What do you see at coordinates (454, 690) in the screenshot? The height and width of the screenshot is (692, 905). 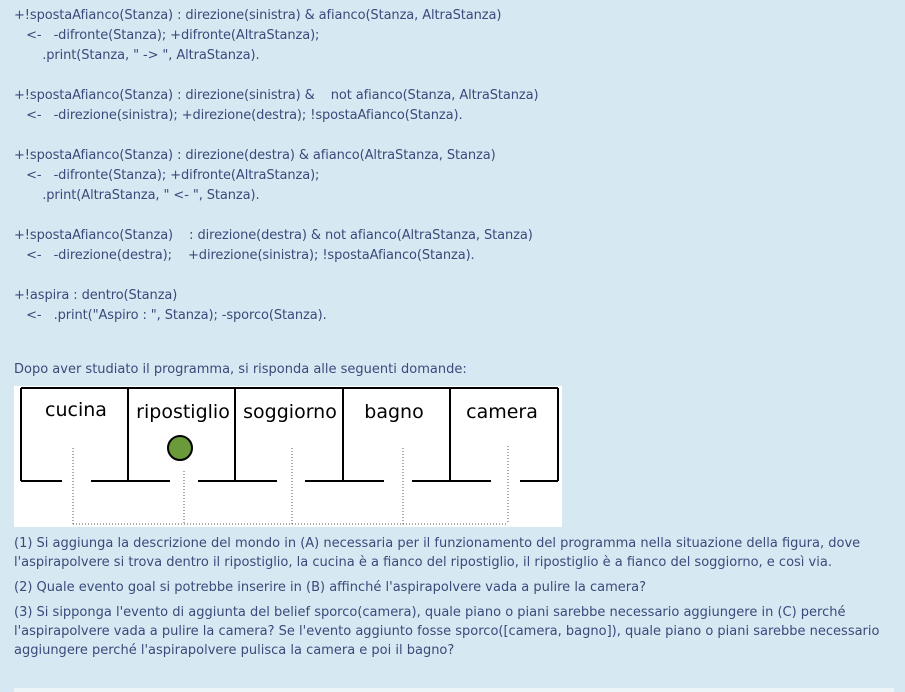 I see `page-bottom-edge` at bounding box center [454, 690].